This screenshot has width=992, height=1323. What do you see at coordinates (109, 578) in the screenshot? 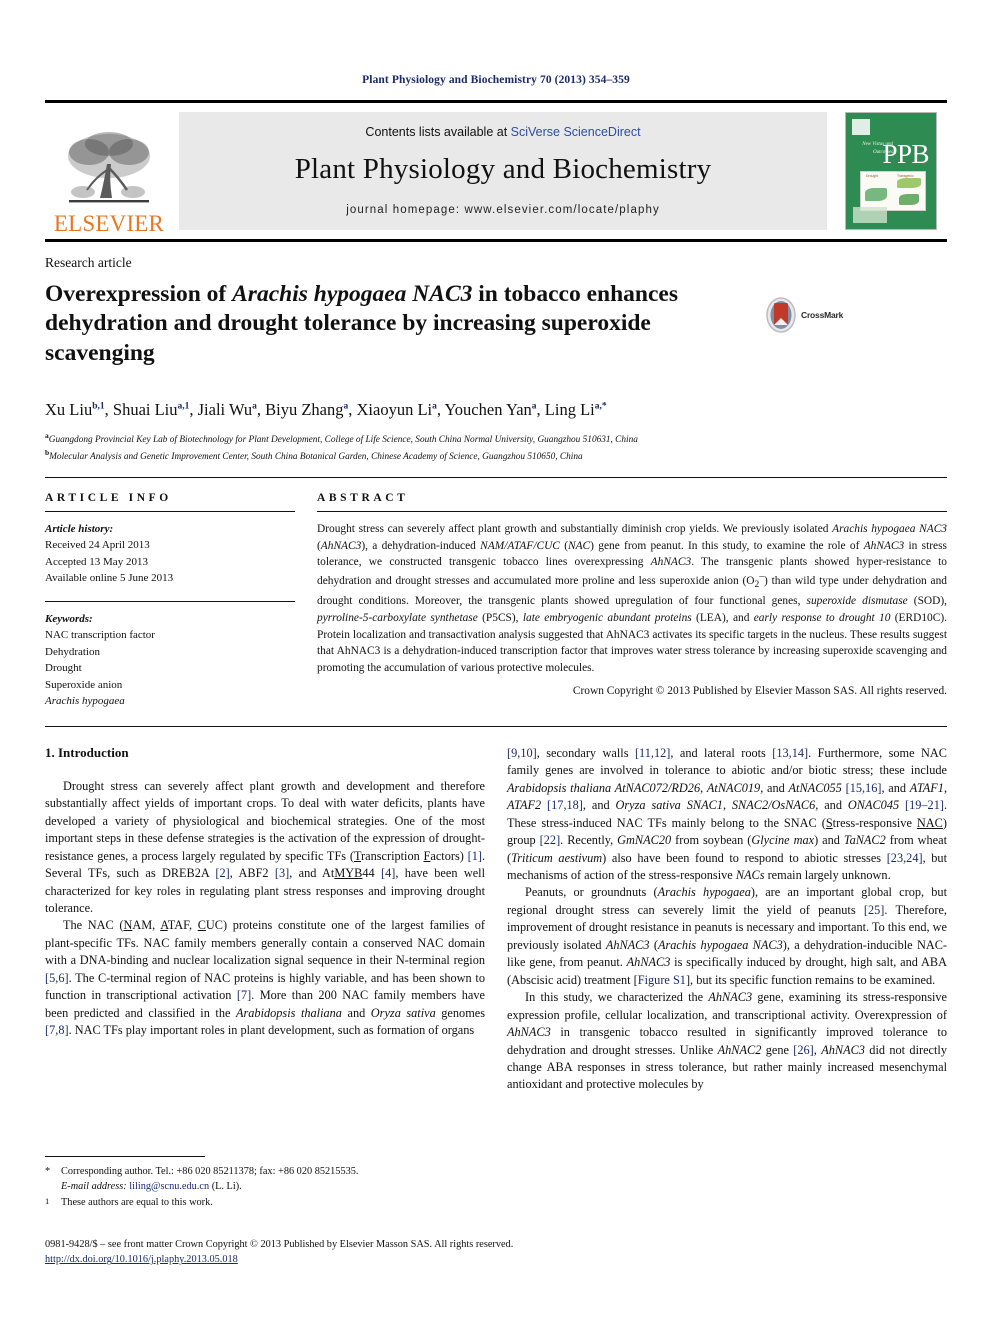
I see `history-available: Available online 5 June 2013` at bounding box center [109, 578].